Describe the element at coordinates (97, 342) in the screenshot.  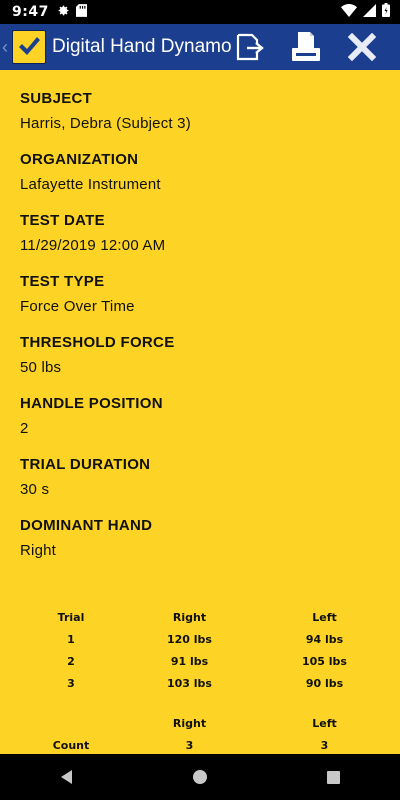
I see `field-label: THRESHOLD FORCE` at that location.